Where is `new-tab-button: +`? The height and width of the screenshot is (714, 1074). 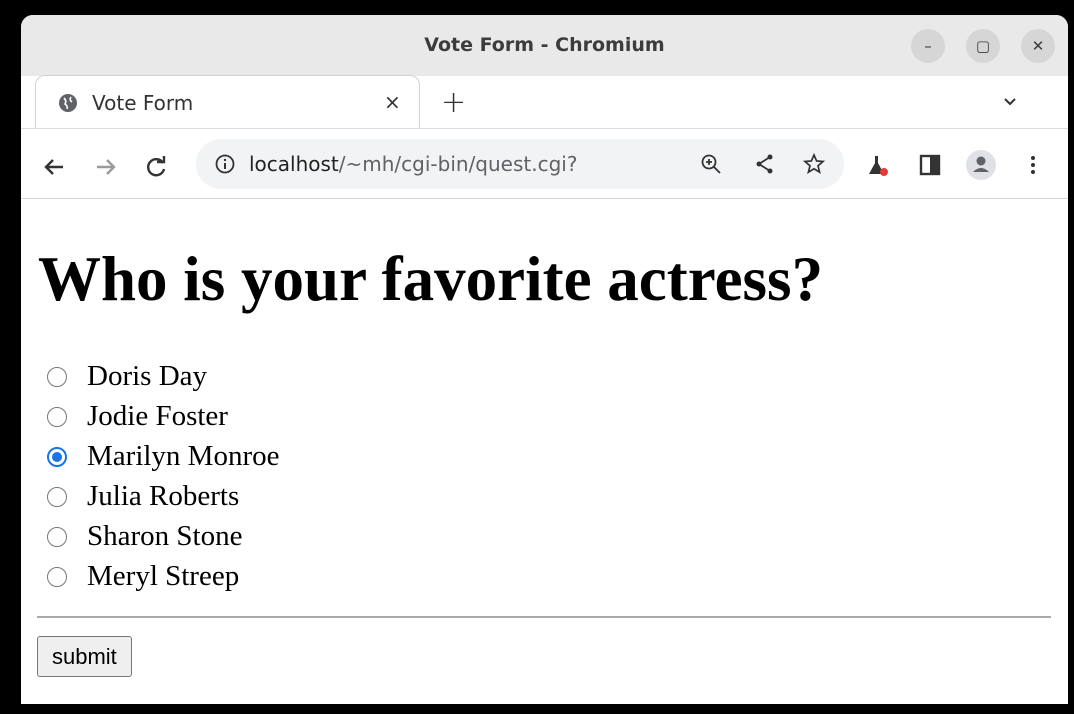 new-tab-button: + is located at coordinates (453, 102).